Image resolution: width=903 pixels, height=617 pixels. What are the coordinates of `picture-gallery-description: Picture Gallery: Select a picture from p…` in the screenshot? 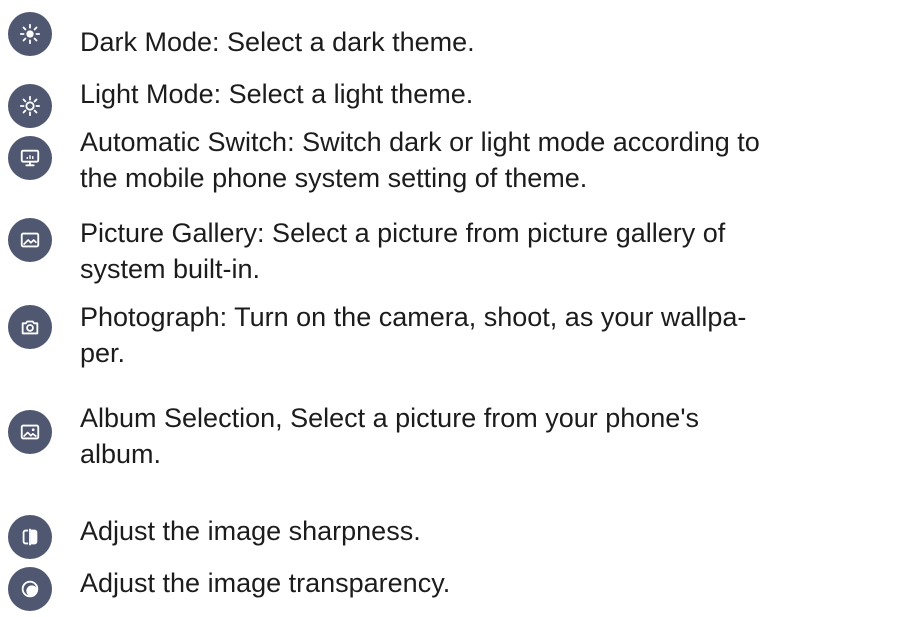 It's located at (403, 251).